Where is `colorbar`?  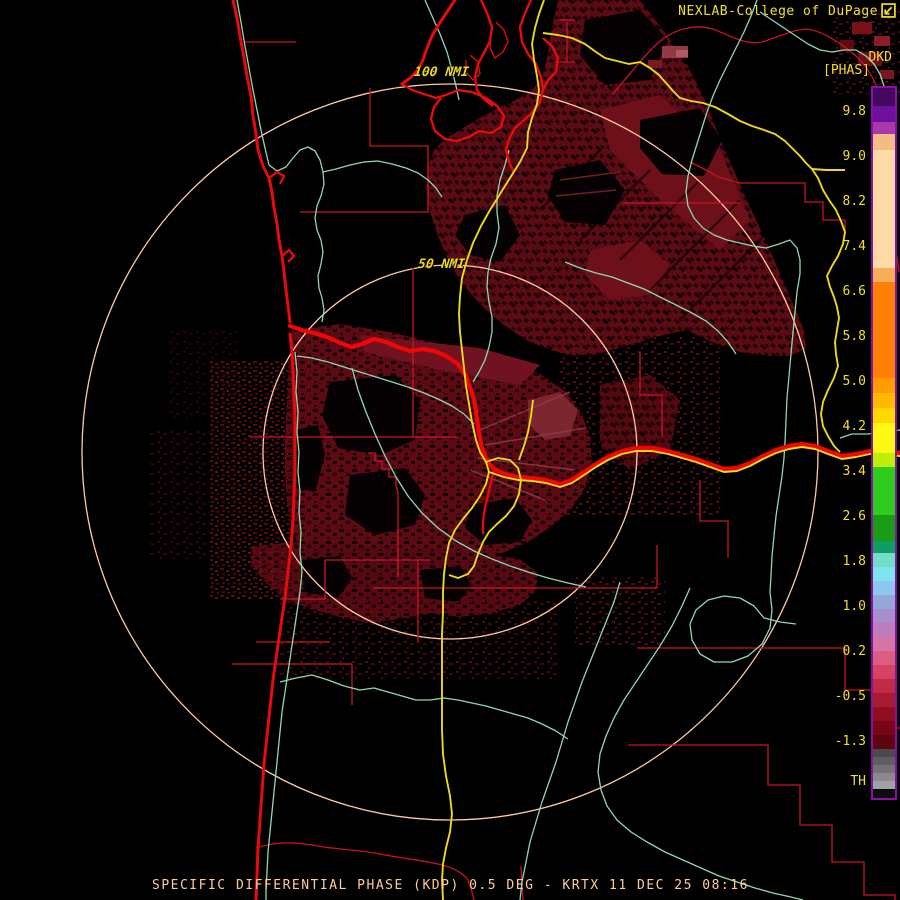
colorbar is located at coordinates (884, 443).